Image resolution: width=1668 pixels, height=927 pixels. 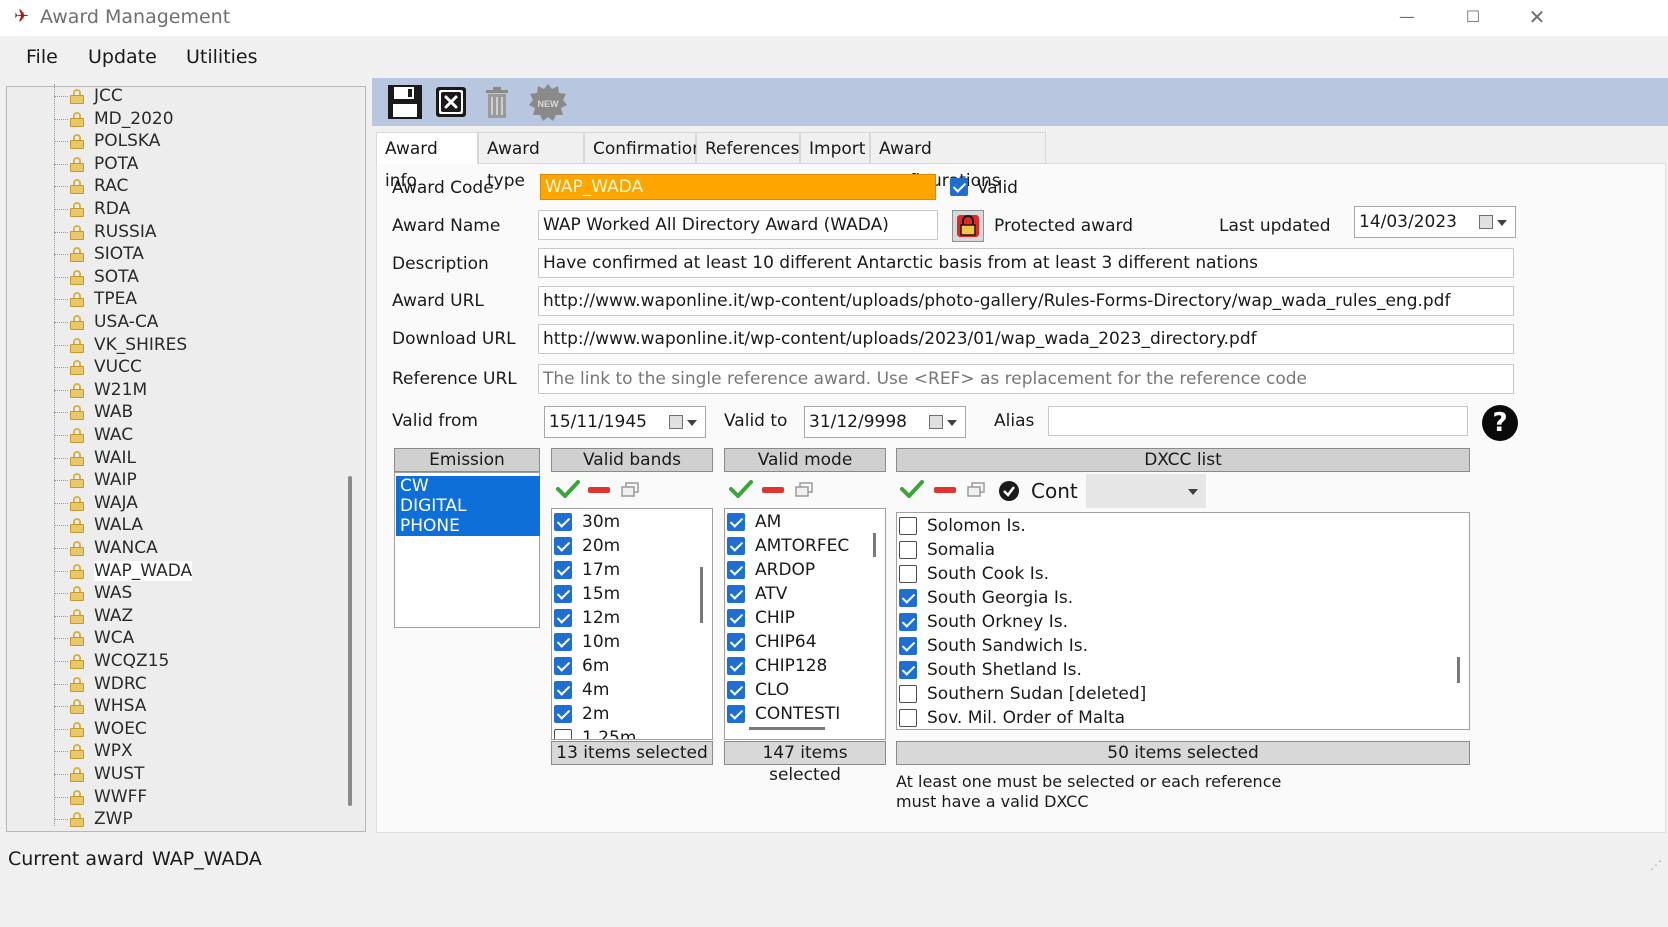 I want to click on mode-row: CLO, so click(x=797, y=691).